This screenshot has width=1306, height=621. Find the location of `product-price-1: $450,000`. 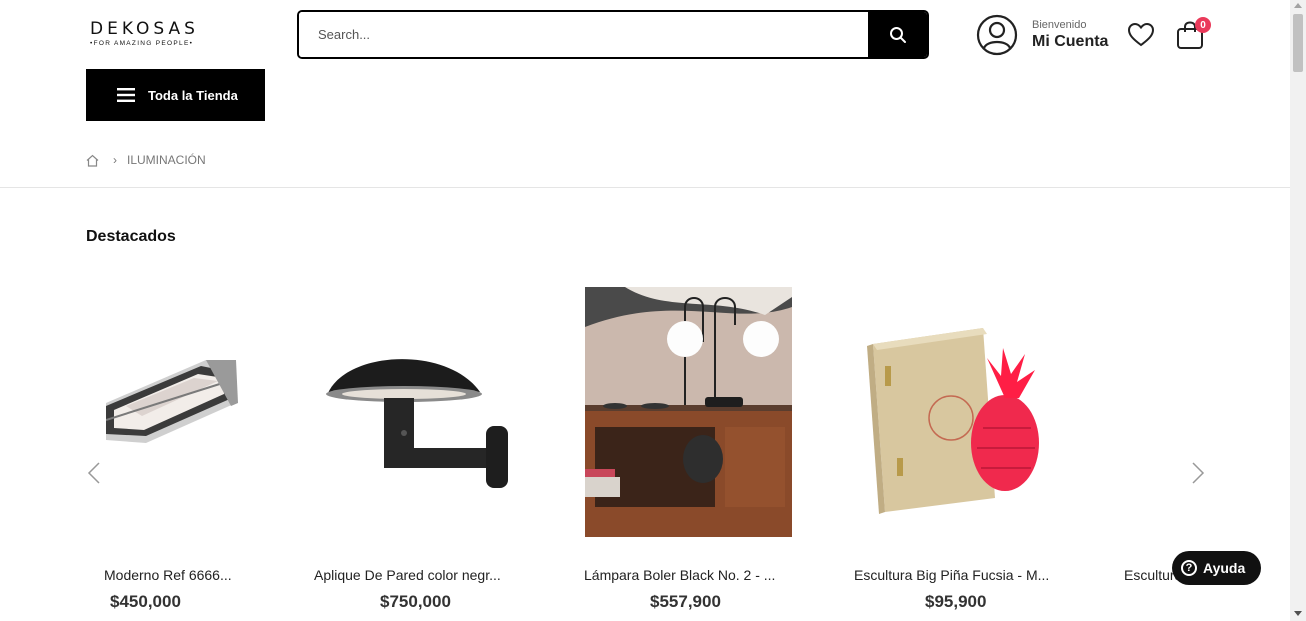

product-price-1: $450,000 is located at coordinates (145, 601).